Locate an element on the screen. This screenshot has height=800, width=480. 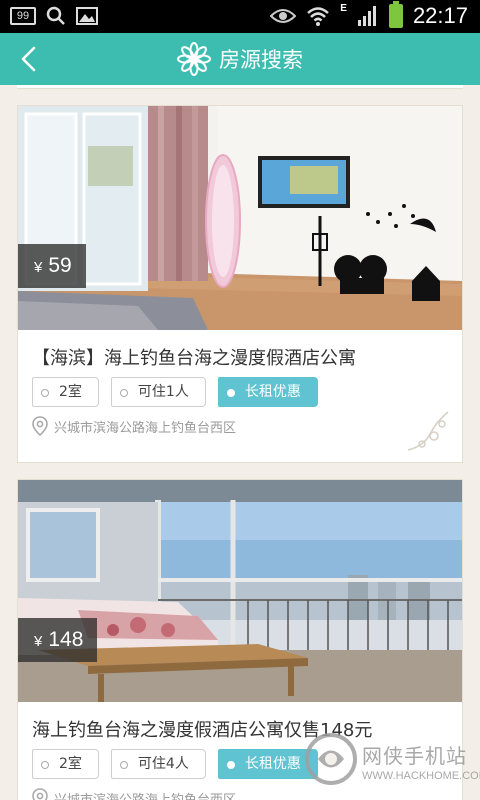
tag-list: 2室 可住1人 长租优惠 is located at coordinates (175, 392).